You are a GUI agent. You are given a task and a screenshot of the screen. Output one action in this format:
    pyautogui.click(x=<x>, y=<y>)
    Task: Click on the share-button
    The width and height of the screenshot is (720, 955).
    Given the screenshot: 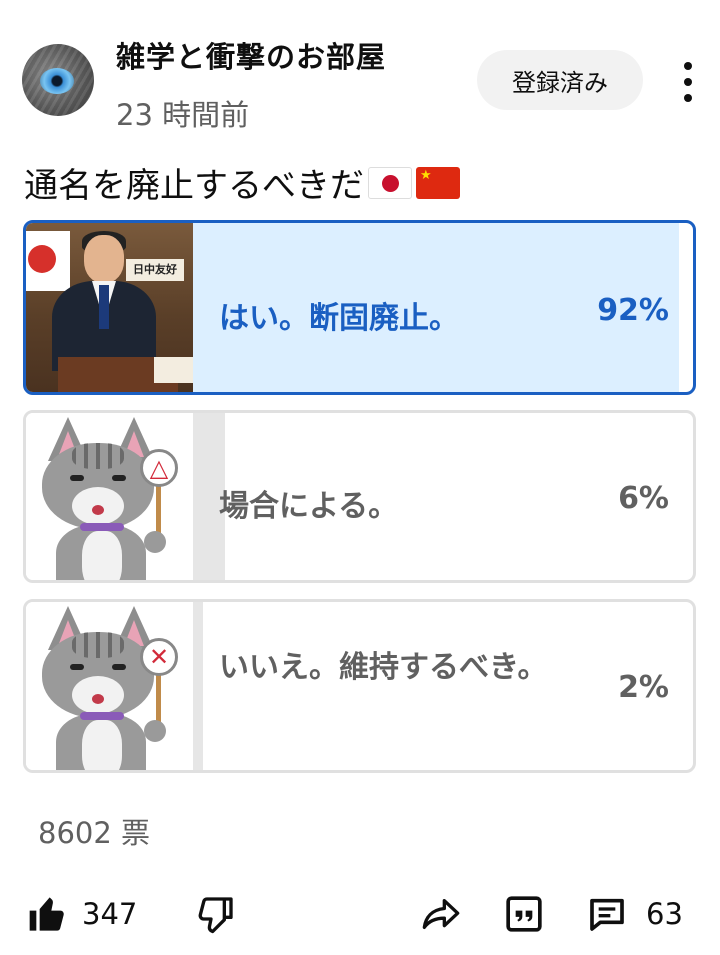 What is the action you would take?
    pyautogui.click(x=441, y=914)
    